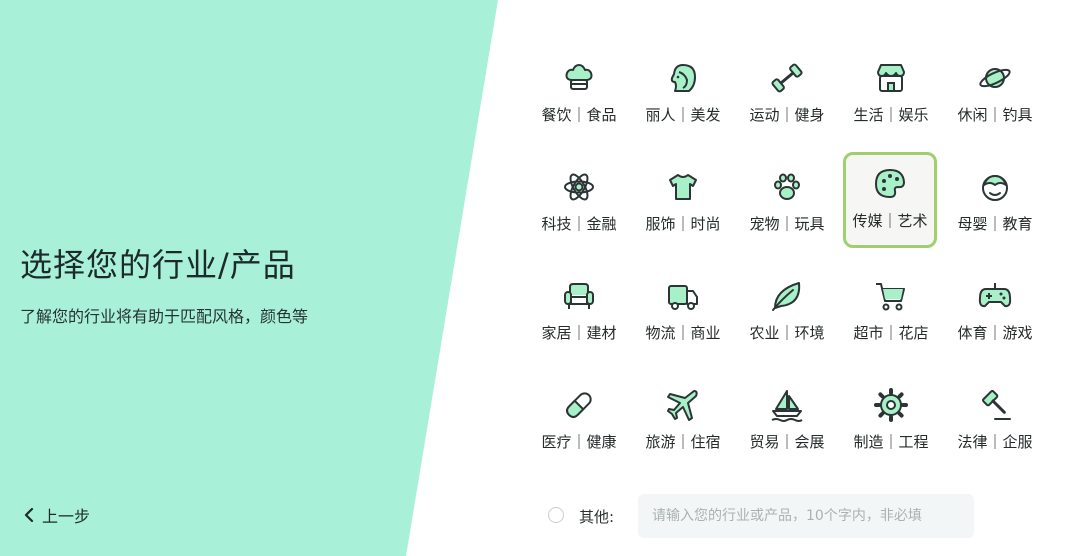 The height and width of the screenshot is (556, 1080). I want to click on other-radio, so click(556, 515).